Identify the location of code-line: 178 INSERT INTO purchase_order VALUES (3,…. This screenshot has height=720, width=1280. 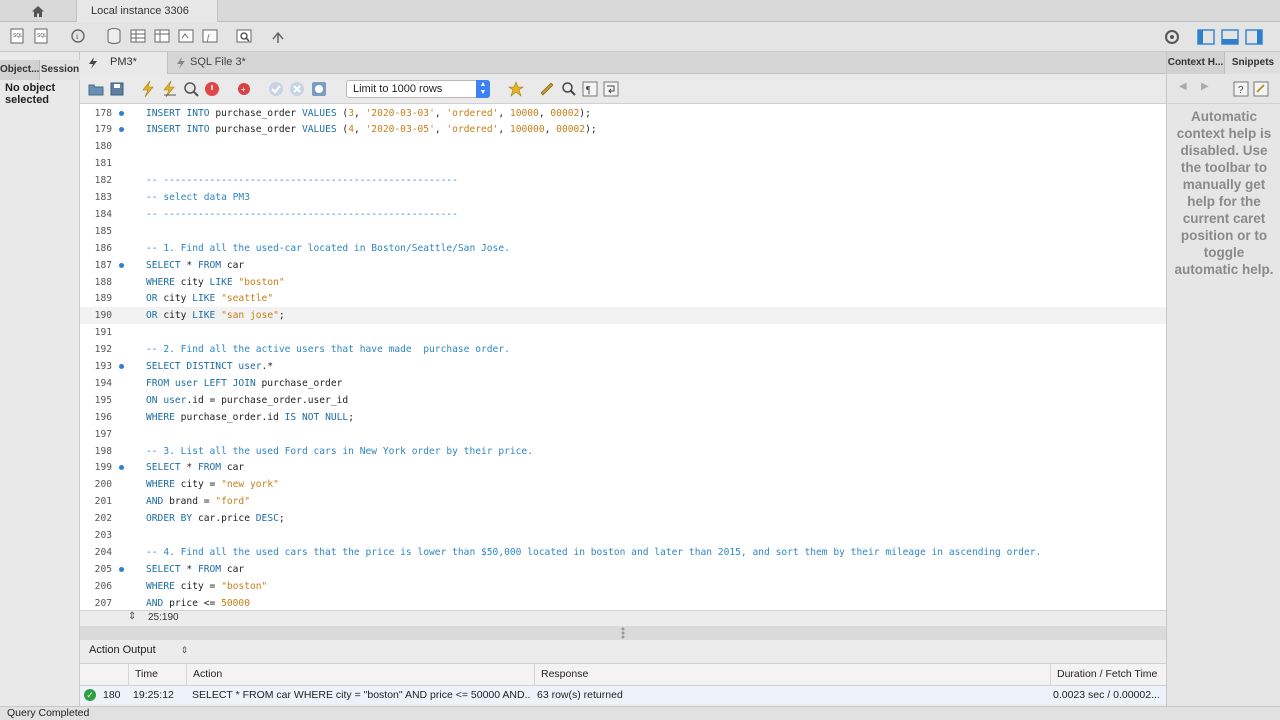
(623, 113).